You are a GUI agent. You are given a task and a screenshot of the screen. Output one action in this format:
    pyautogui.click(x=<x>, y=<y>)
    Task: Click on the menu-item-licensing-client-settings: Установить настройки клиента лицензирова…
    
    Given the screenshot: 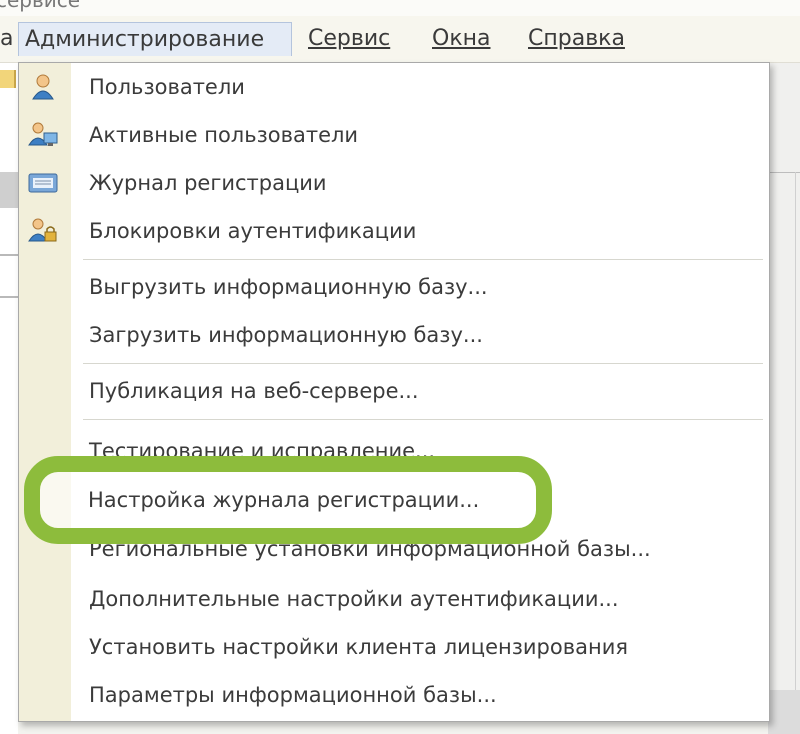 What is the action you would take?
    pyautogui.click(x=394, y=647)
    